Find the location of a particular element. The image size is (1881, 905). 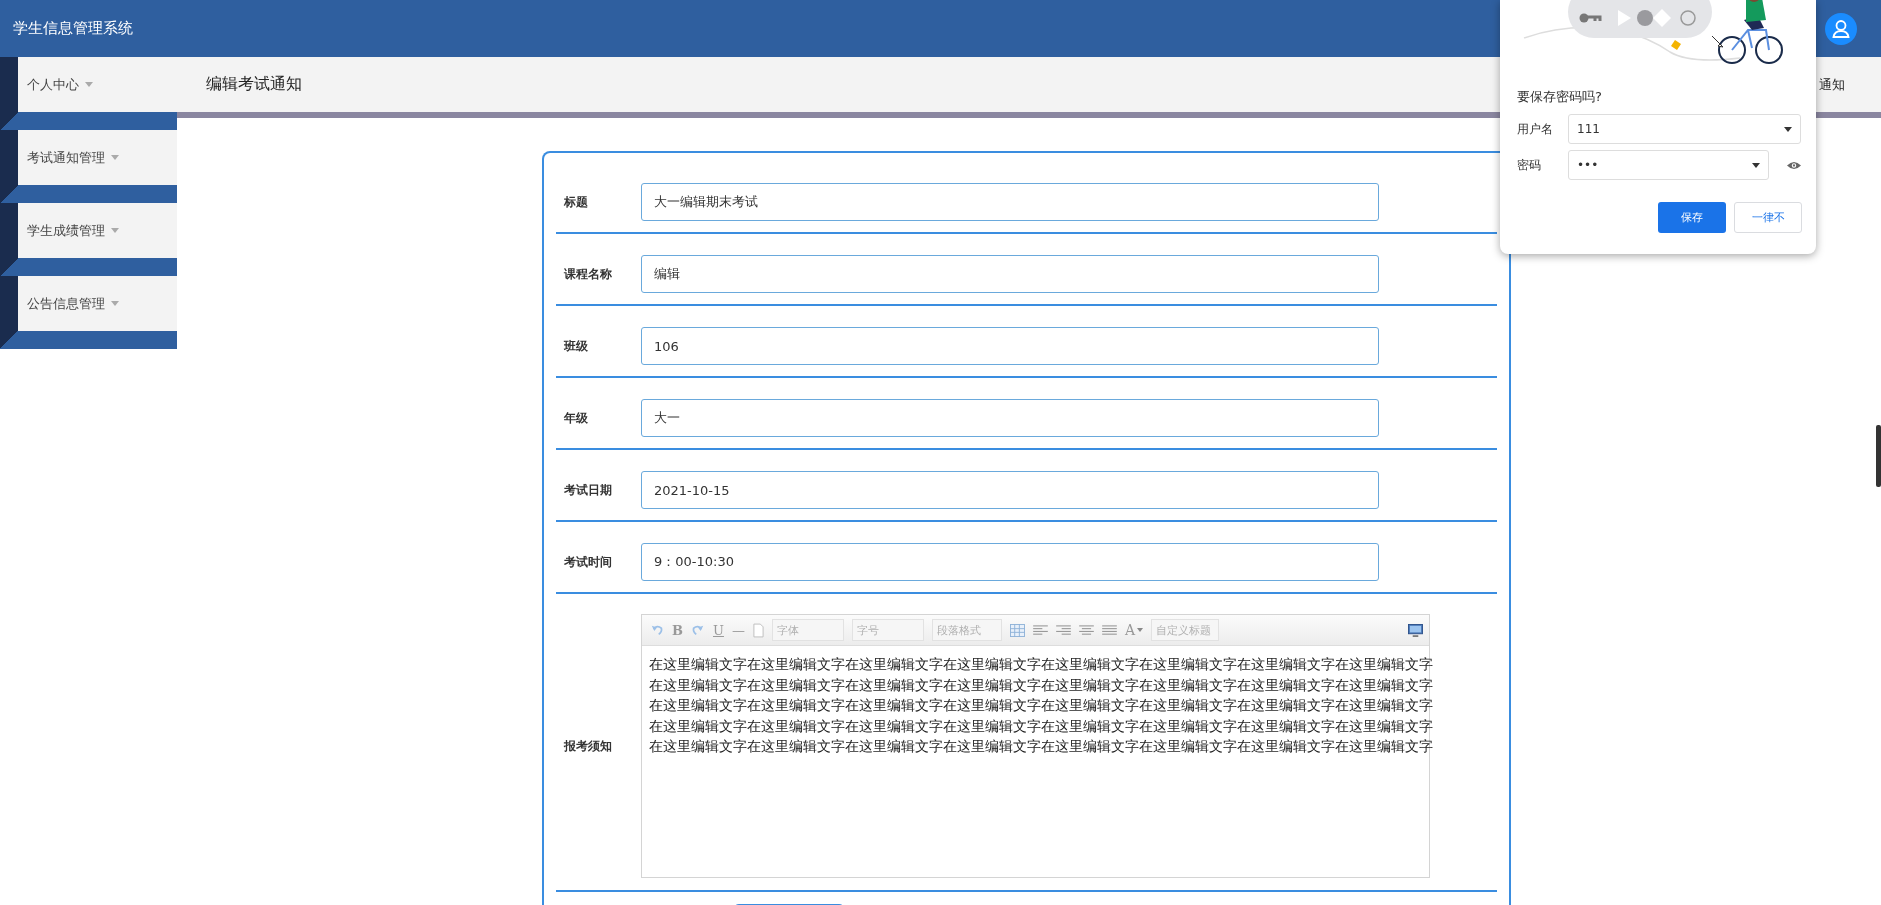

table-icon is located at coordinates (1017, 630).